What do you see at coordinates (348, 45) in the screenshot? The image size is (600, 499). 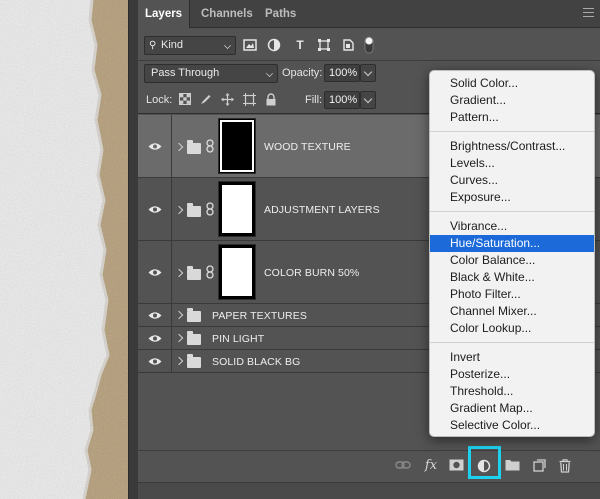 I see `smart-object-filter-icon` at bounding box center [348, 45].